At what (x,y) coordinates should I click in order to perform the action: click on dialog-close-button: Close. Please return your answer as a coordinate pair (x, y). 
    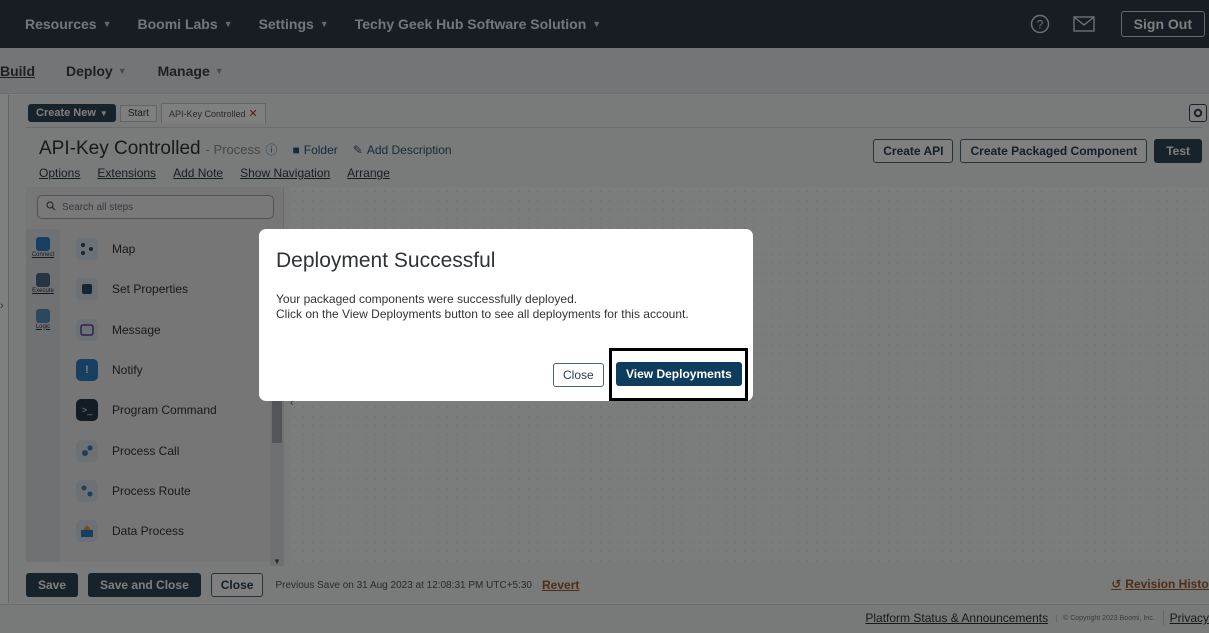
    Looking at the image, I should click on (578, 375).